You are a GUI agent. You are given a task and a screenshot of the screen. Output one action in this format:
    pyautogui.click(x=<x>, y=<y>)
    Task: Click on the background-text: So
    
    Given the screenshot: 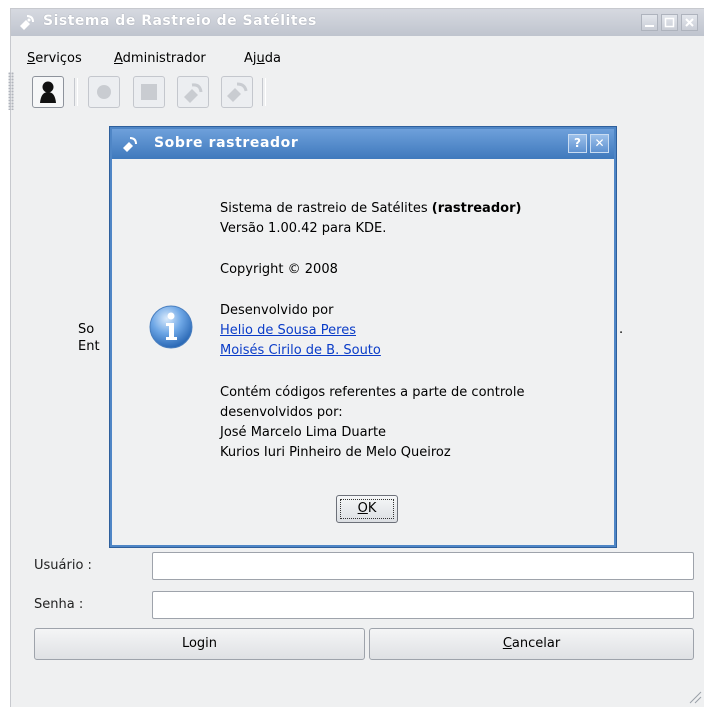 What is the action you would take?
    pyautogui.click(x=86, y=329)
    